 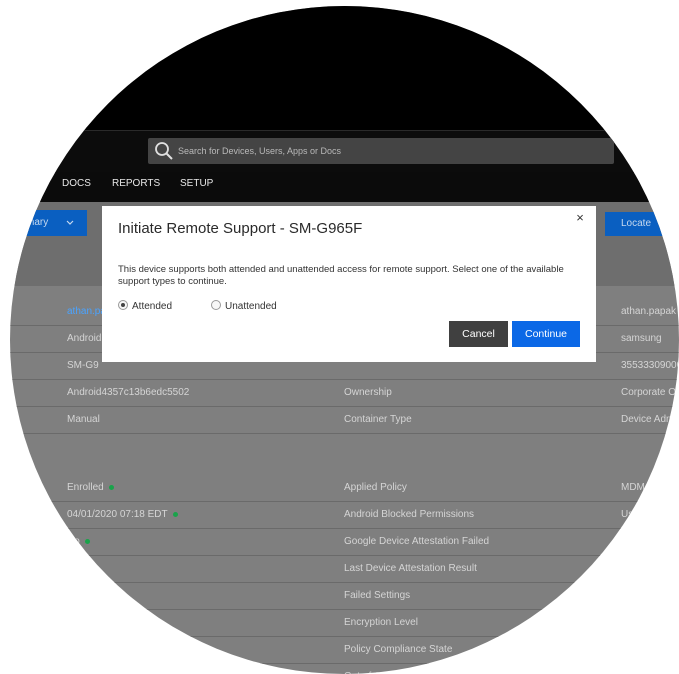 I want to click on table-row: Last Device Attestation Result, so click(x=344, y=569).